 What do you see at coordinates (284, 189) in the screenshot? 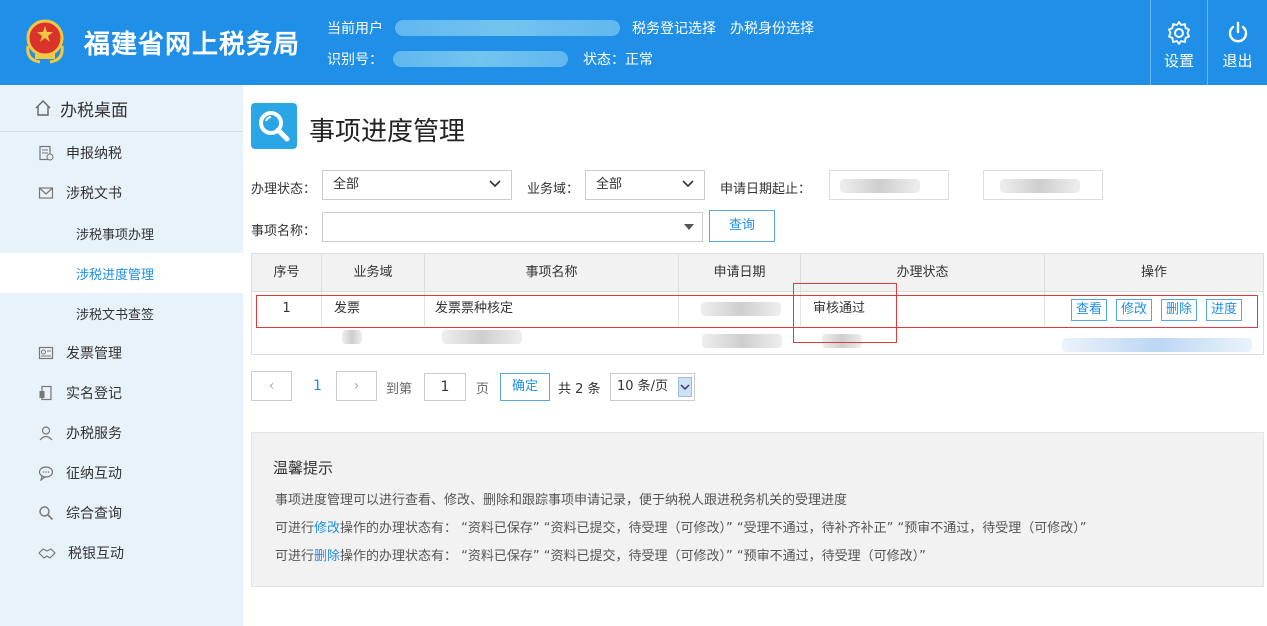
I see `status-filter-label: 办理状态：` at bounding box center [284, 189].